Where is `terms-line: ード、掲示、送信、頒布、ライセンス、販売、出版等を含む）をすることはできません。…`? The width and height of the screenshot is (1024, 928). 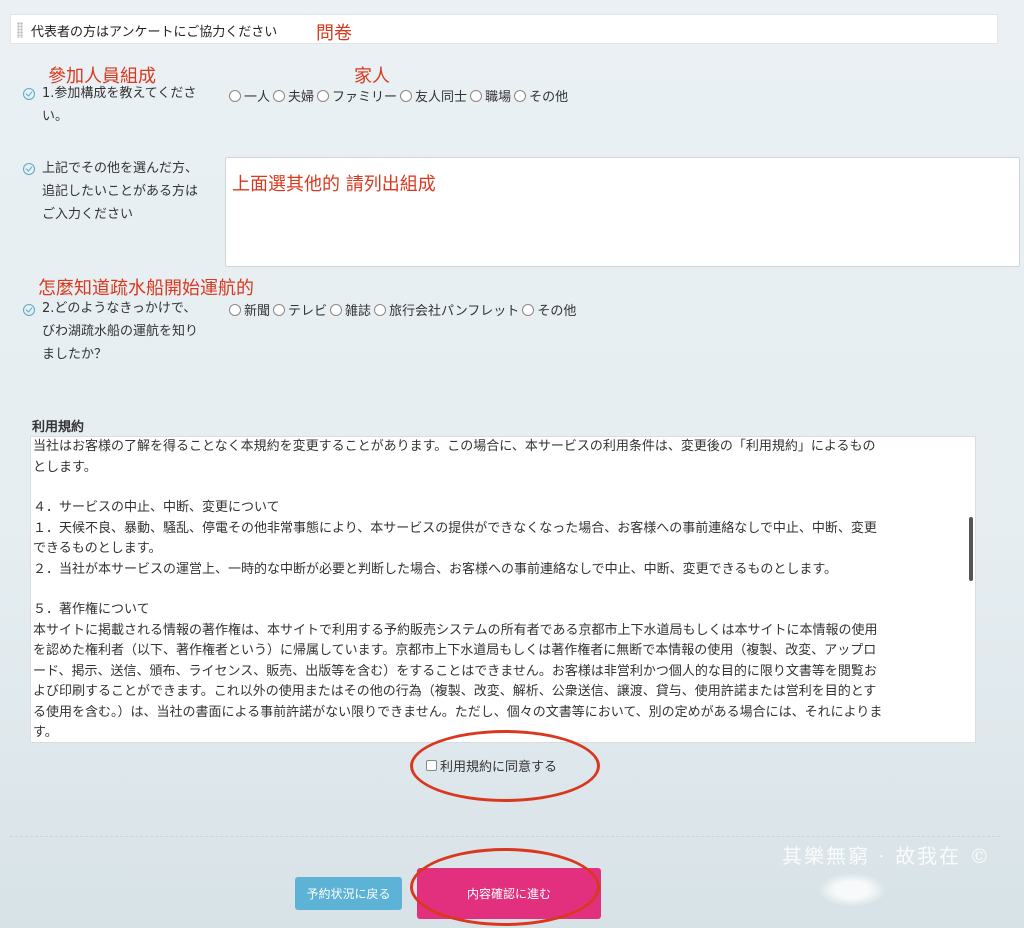 terms-line: ード、掲示、送信、頒布、ライセンス、販売、出版等を含む）をすることはできません。… is located at coordinates (455, 671).